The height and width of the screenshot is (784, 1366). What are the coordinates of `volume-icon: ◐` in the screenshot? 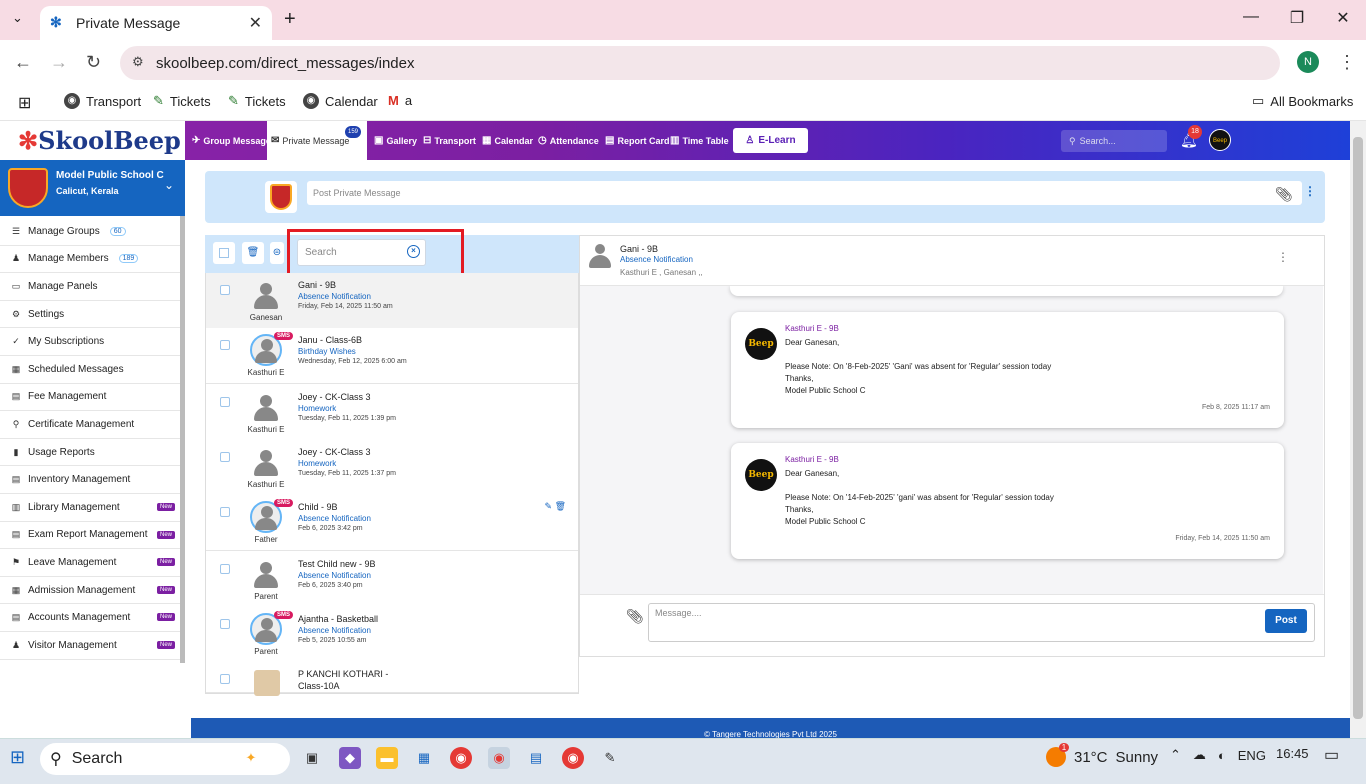 It's located at (1222, 755).